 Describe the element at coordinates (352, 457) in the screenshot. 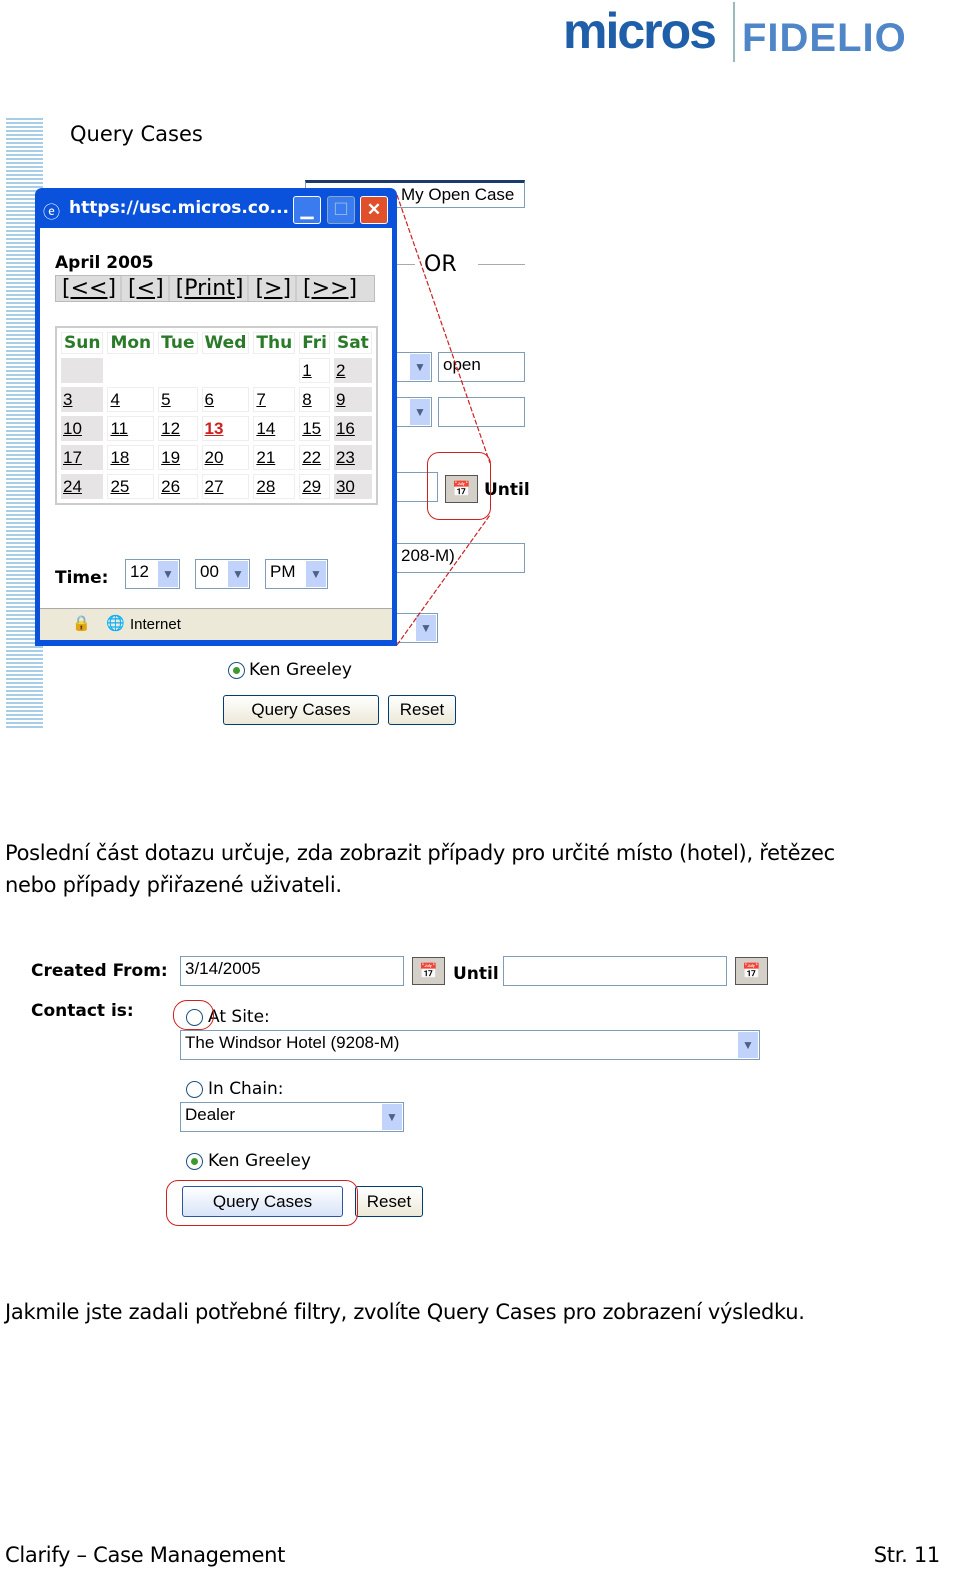

I see `calendar-day: 23` at that location.